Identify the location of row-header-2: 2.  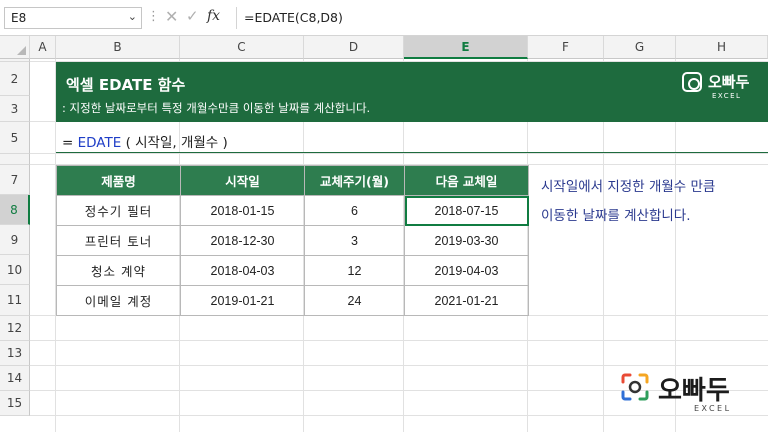
(15, 79).